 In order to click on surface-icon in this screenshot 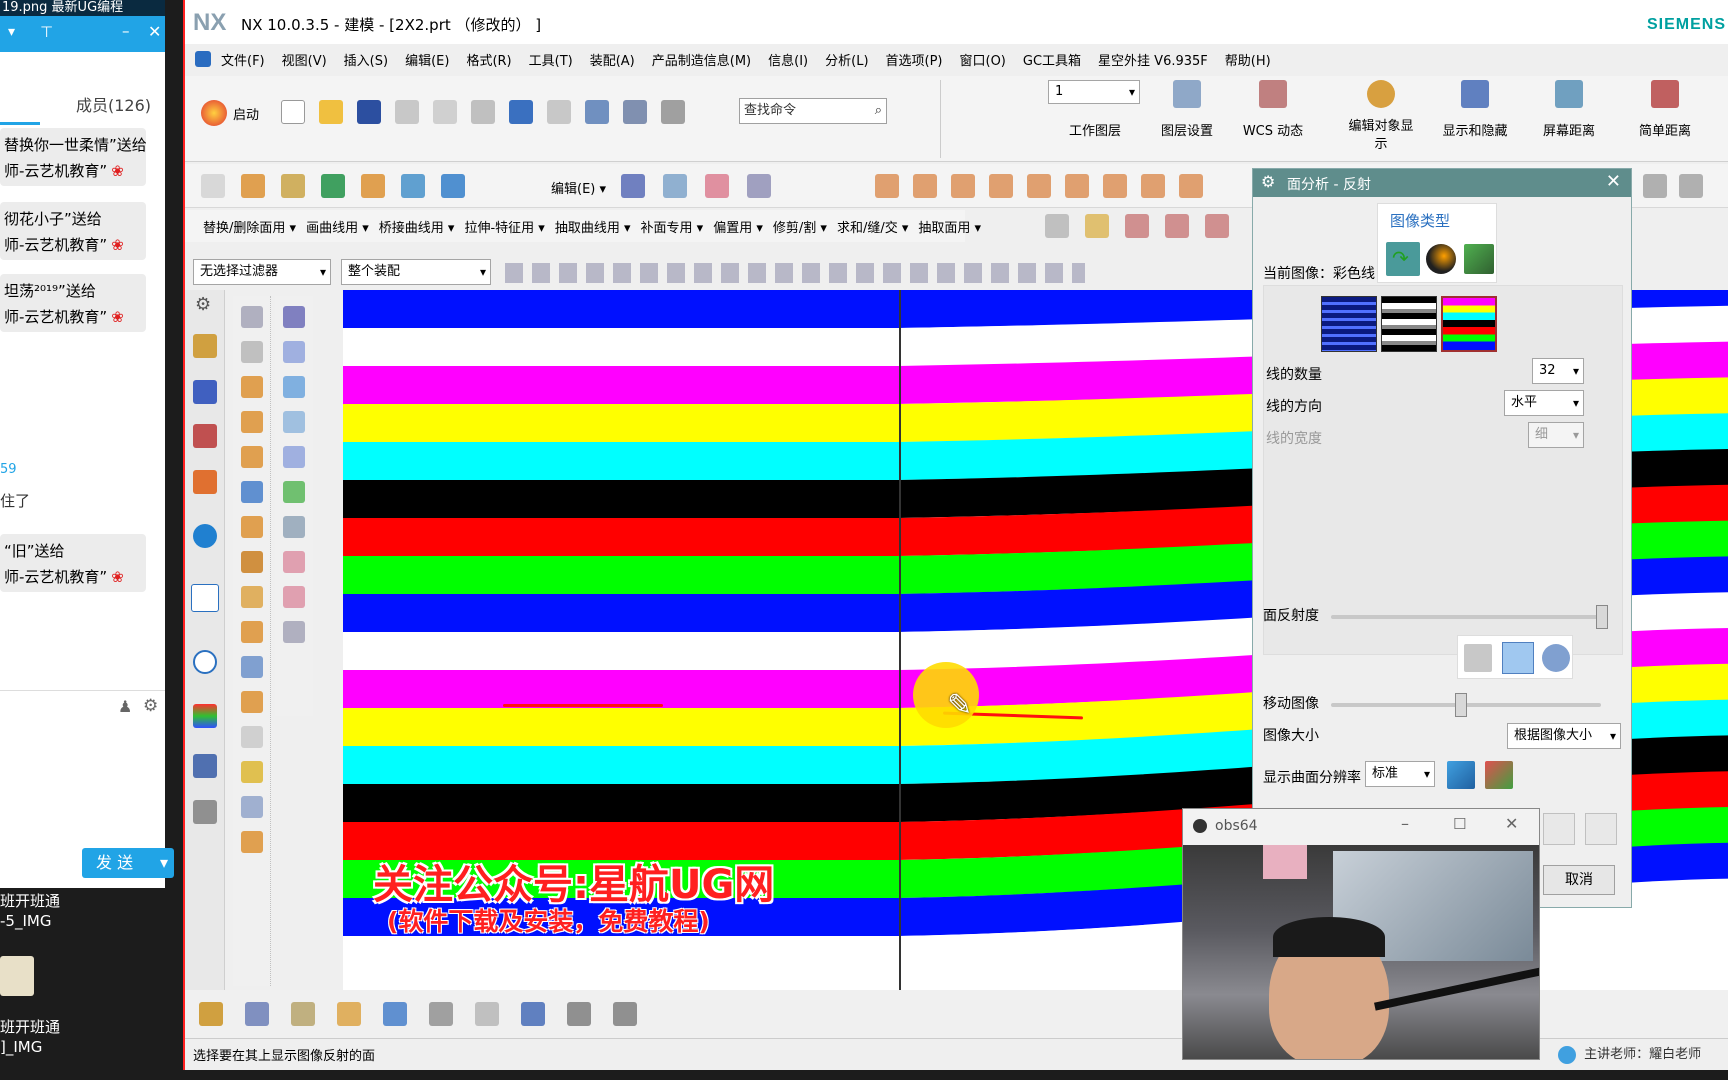, I will do `click(675, 186)`.